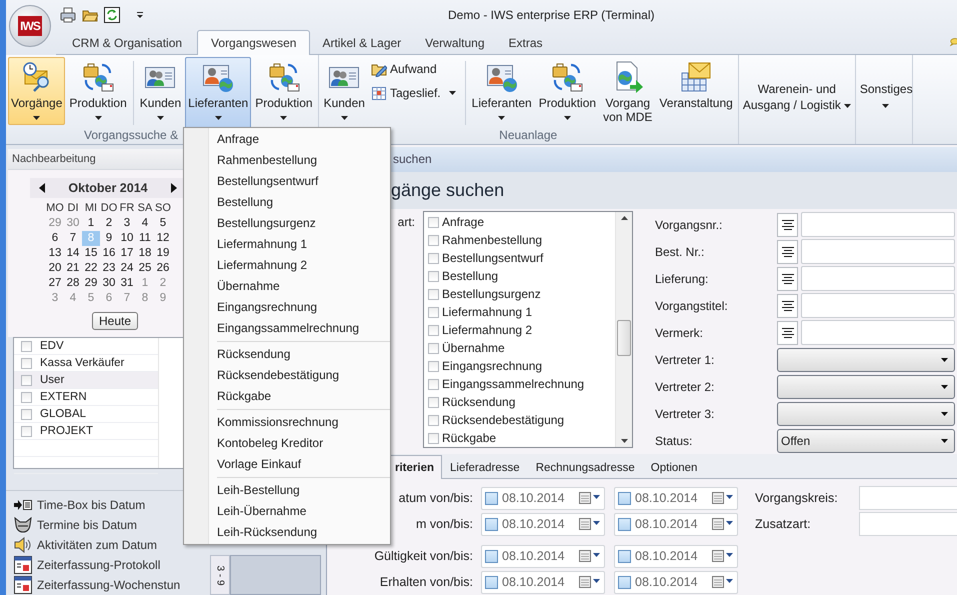  What do you see at coordinates (455, 42) in the screenshot?
I see `ribbon-tab: Verwaltung` at bounding box center [455, 42].